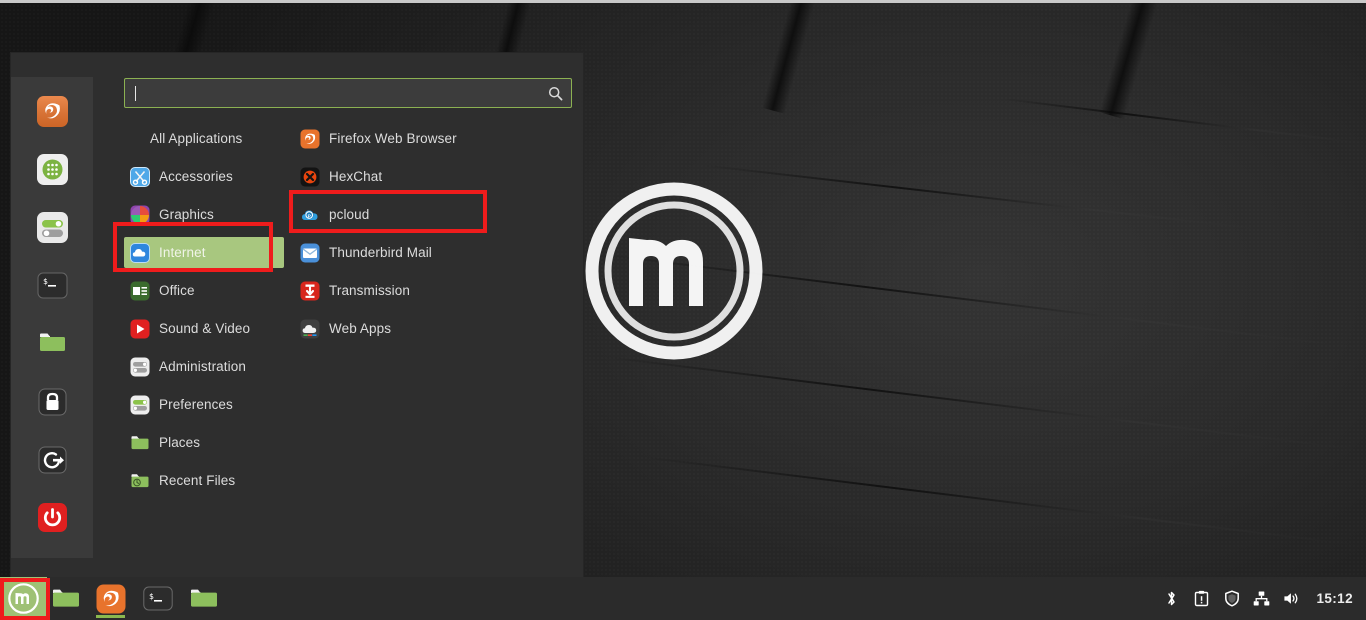  What do you see at coordinates (1171, 599) in the screenshot?
I see `bluetooth-icon` at bounding box center [1171, 599].